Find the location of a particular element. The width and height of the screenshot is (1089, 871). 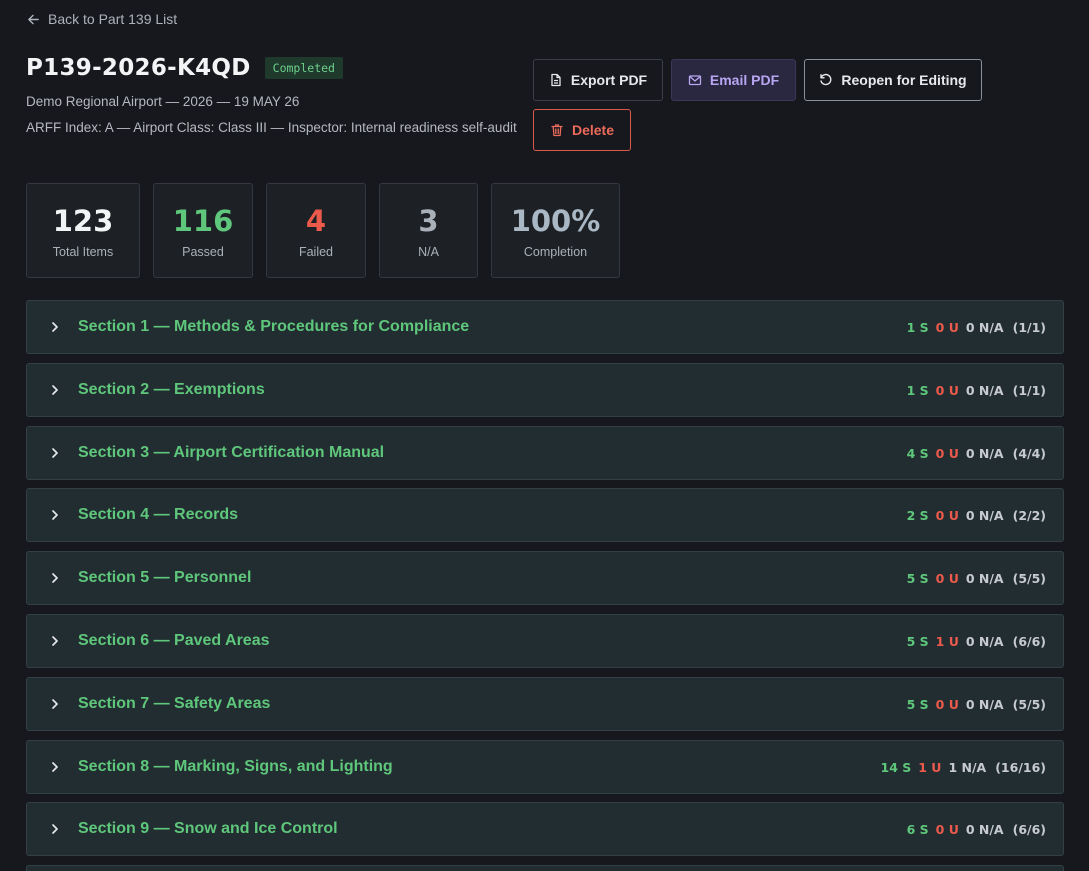

completion-ratio: (4/4) is located at coordinates (1029, 453).